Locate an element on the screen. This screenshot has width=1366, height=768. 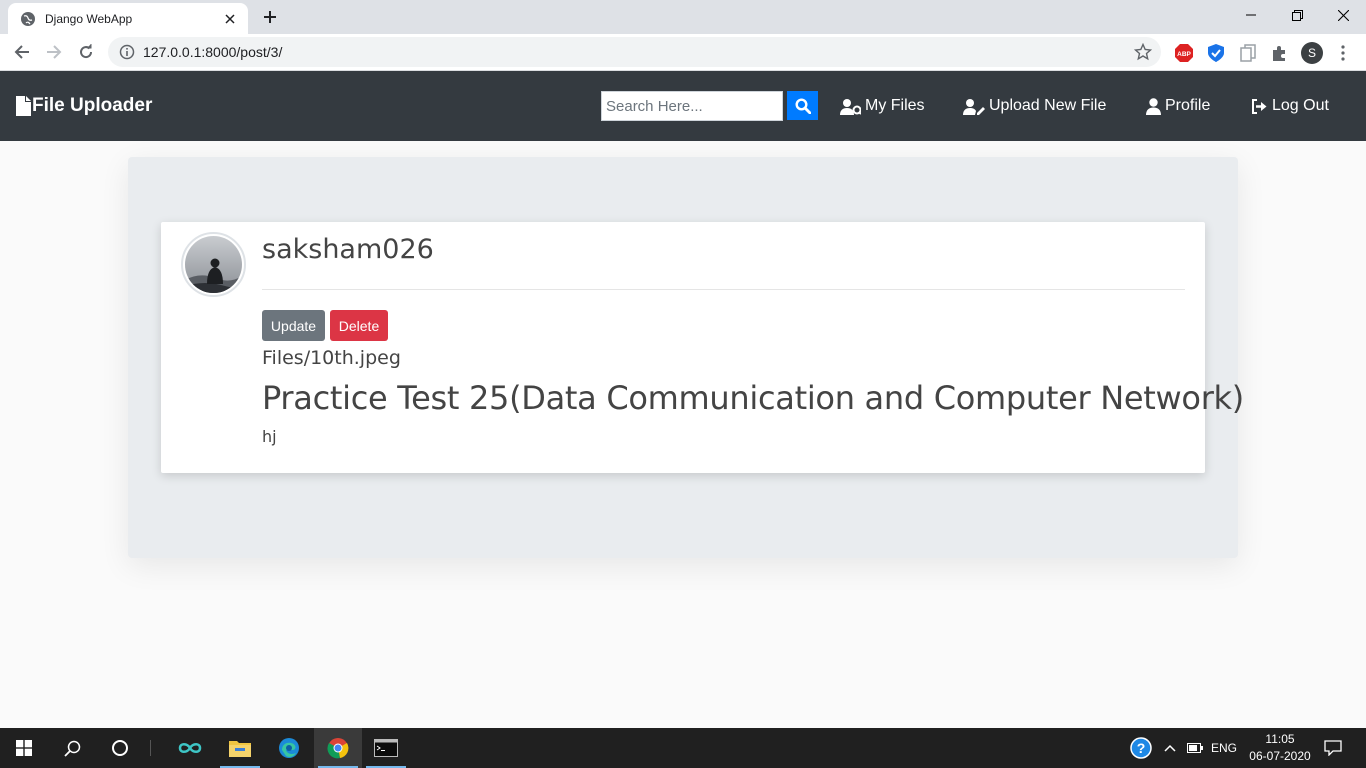
divider is located at coordinates (723, 289).